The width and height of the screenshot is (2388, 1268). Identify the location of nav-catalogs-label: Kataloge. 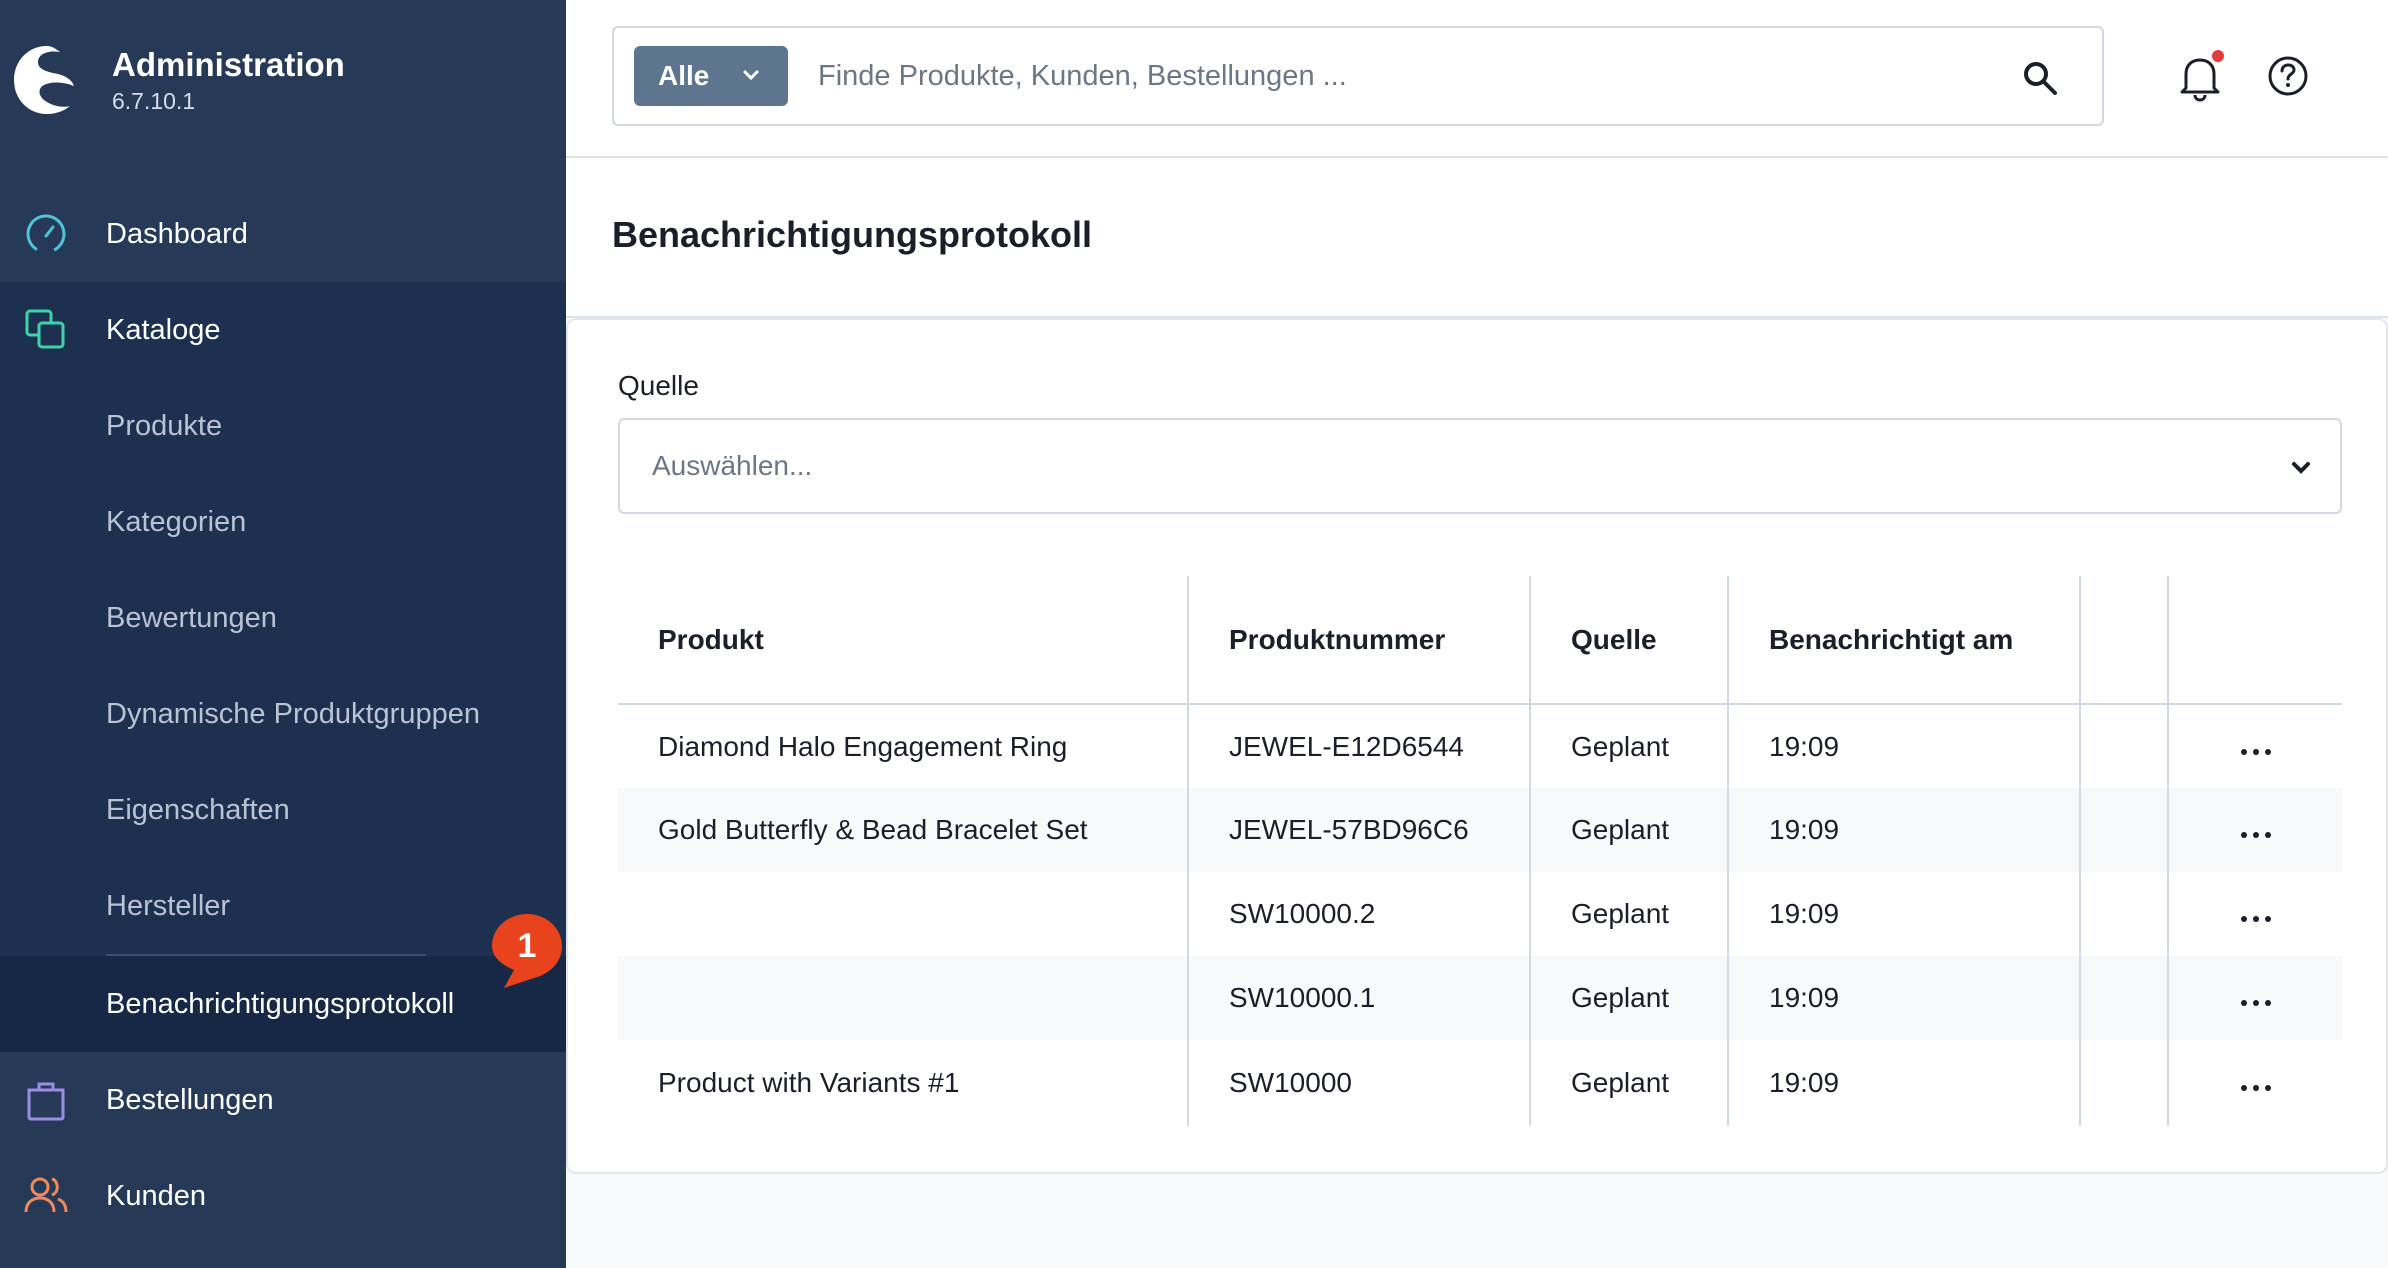
(163, 329).